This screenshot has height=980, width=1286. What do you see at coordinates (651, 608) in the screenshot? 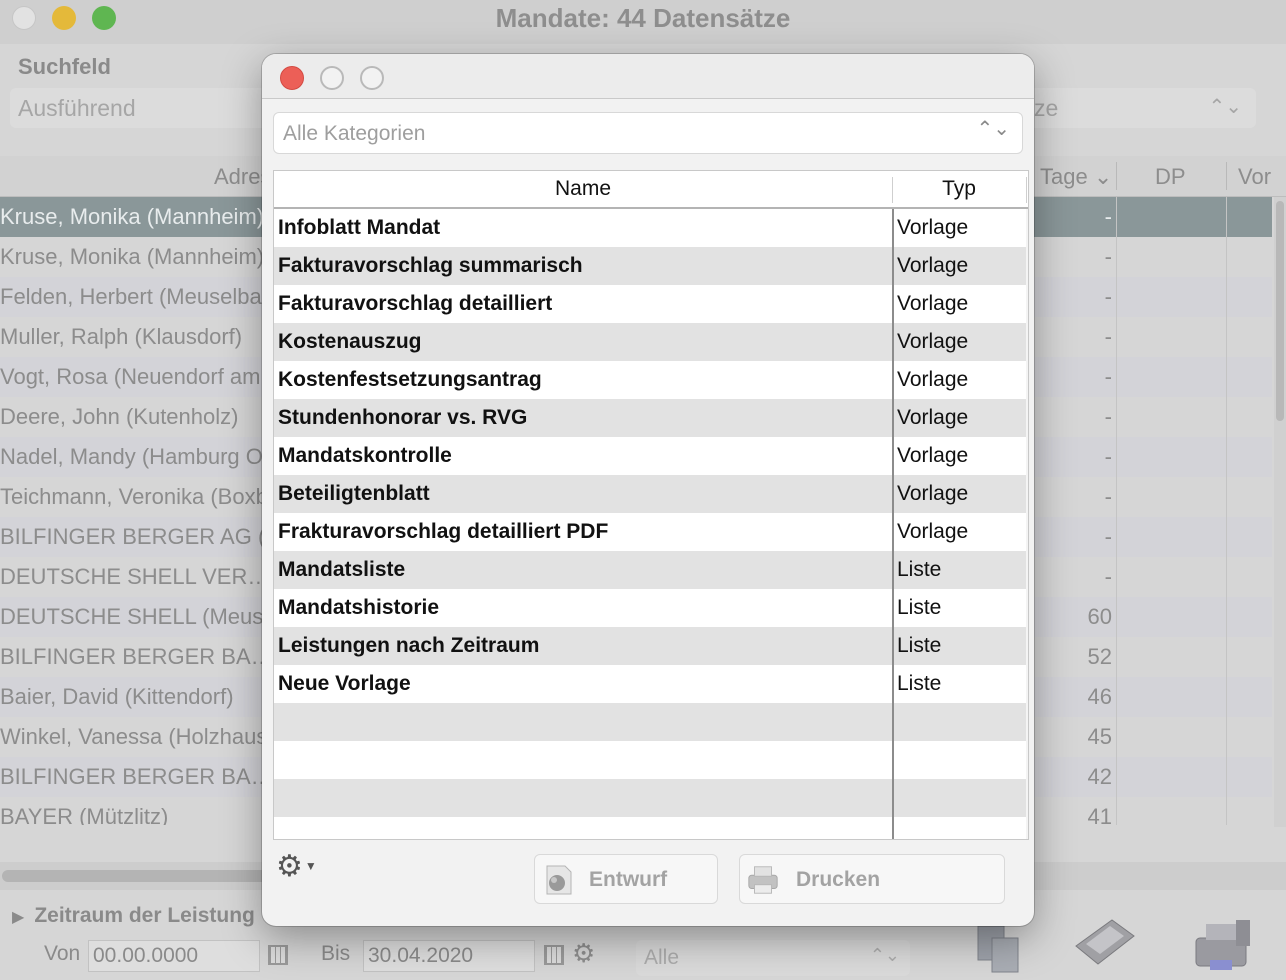
I see `report-row: Mandatshistorie Liste` at bounding box center [651, 608].